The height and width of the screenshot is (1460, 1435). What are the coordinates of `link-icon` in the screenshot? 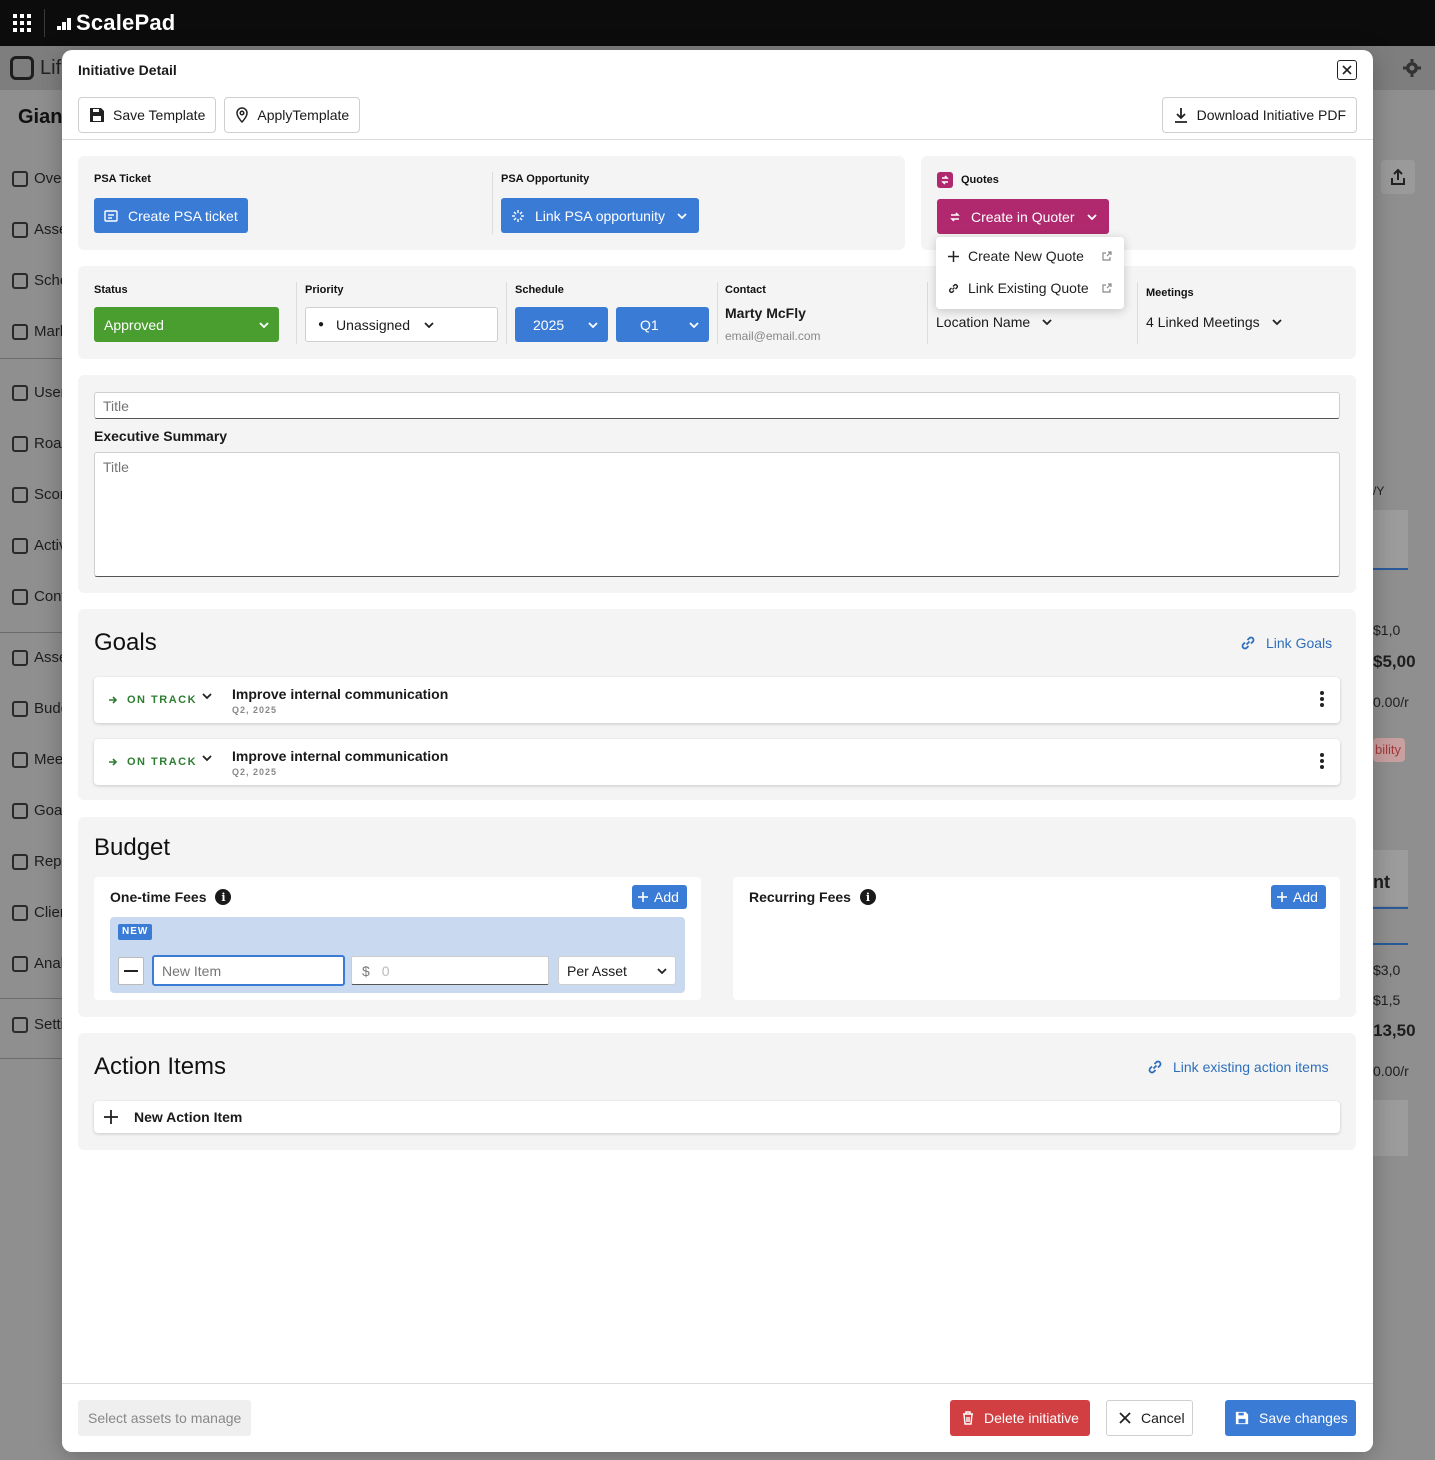 It's located at (1248, 643).